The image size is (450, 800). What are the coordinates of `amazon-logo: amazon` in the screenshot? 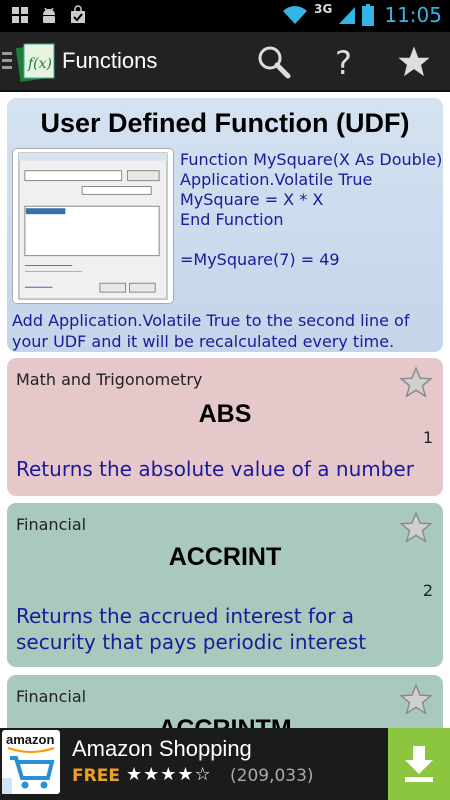 It's located at (31, 762).